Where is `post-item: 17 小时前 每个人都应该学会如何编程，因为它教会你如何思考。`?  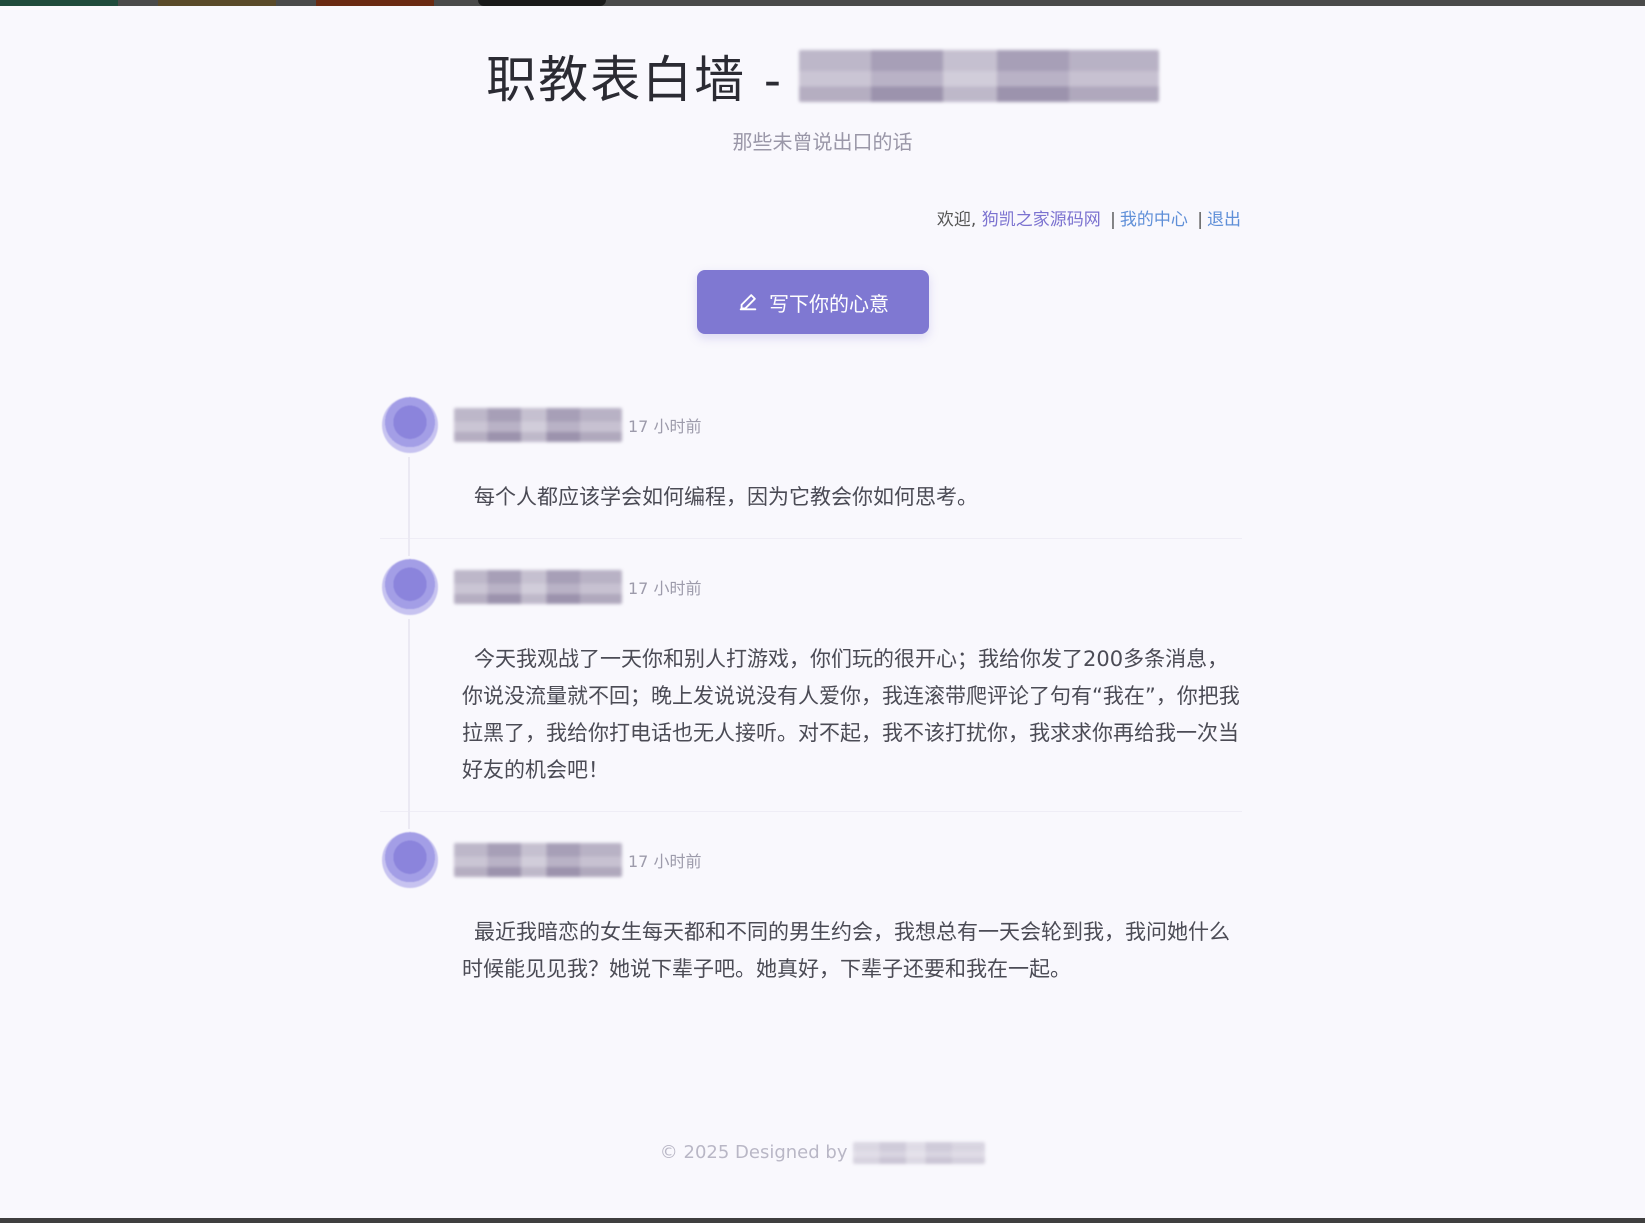 post-item: 17 小时前 每个人都应该学会如何编程，因为它教会你如何思考。 is located at coordinates (811, 467).